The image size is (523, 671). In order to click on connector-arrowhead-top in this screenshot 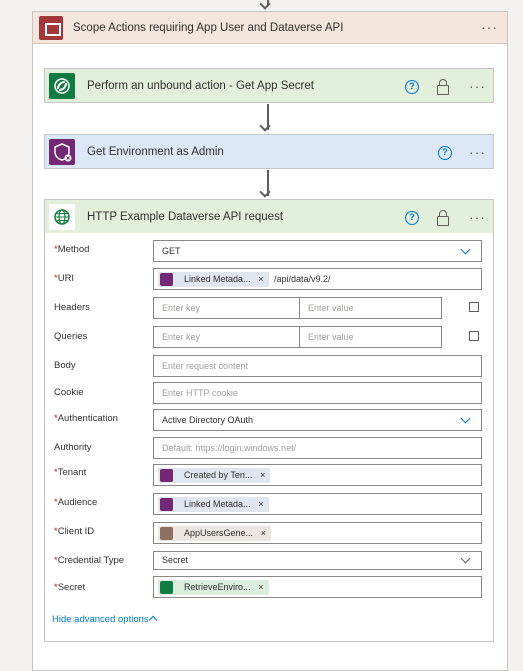, I will do `click(265, 5)`.